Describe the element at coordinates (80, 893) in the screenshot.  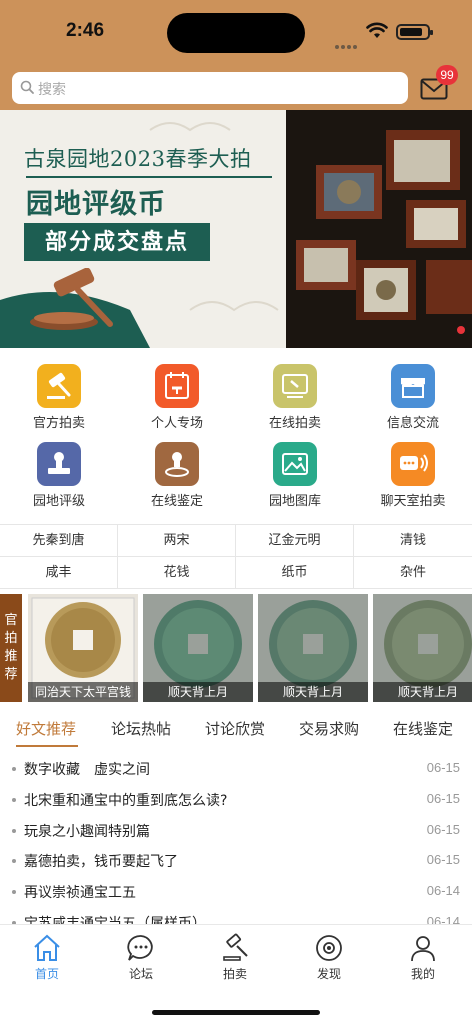
I see `article-title: 再议崇祯通宝工五` at that location.